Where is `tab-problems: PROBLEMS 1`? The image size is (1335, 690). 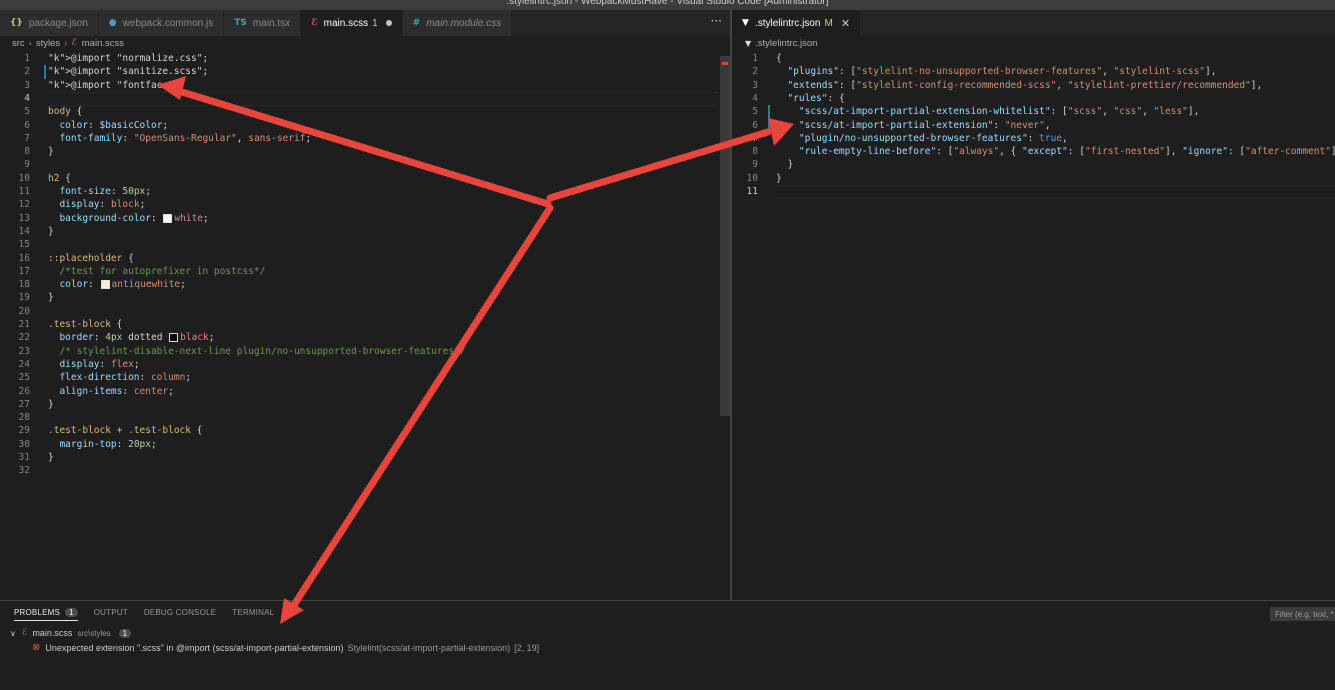 tab-problems: PROBLEMS 1 is located at coordinates (46, 614).